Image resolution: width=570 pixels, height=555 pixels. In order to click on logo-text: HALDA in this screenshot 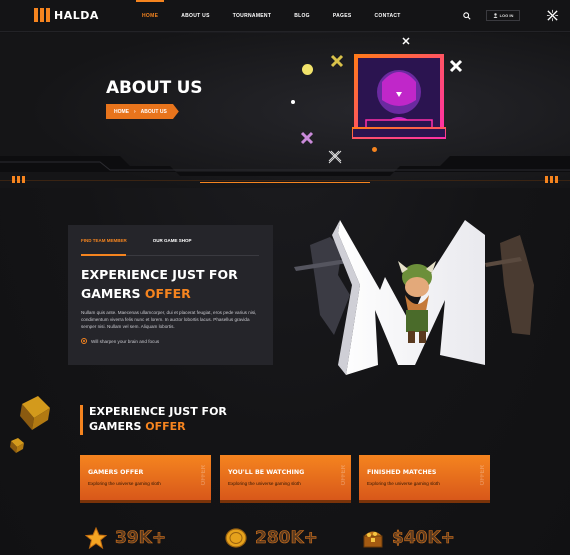, I will do `click(76, 15)`.